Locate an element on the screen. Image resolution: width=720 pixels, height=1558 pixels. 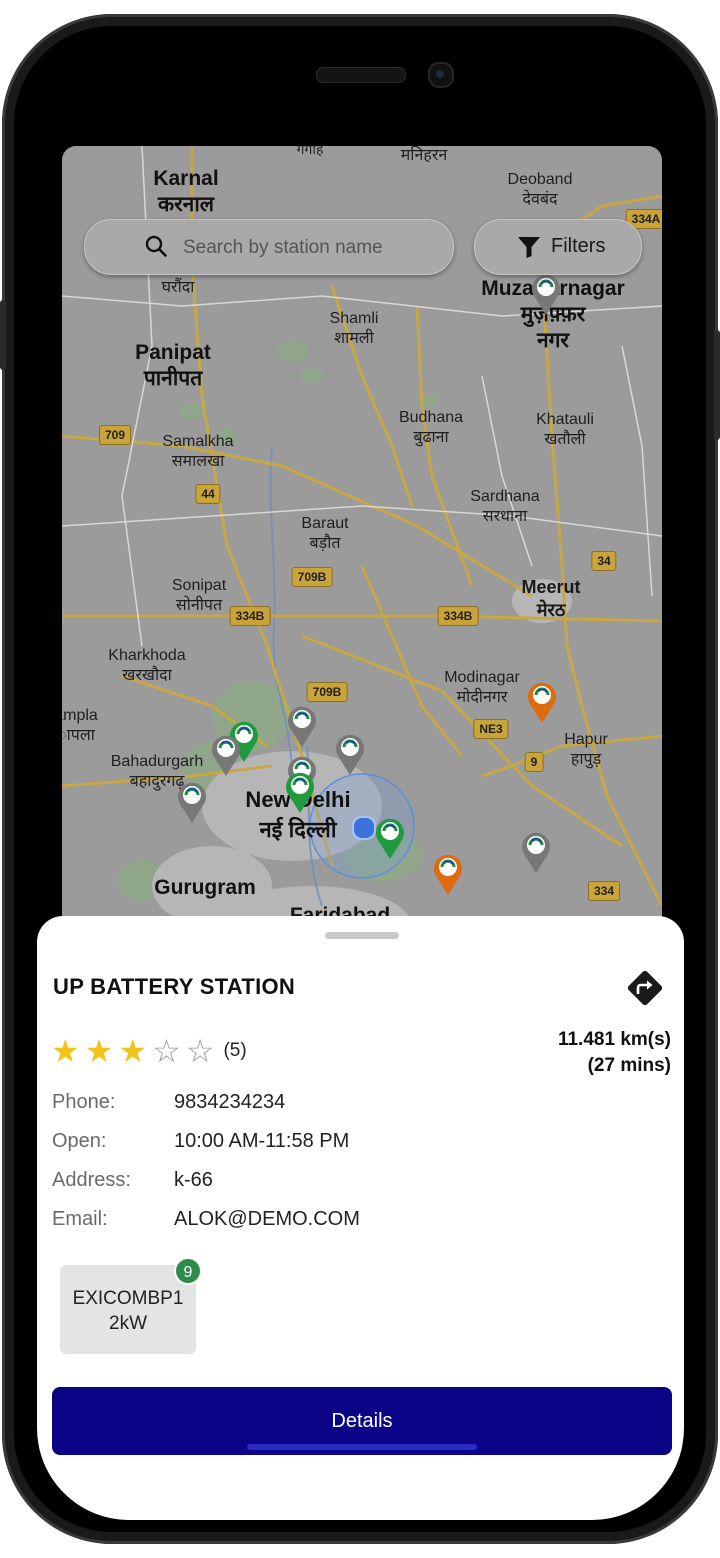
map-label-khatauli: Khatauli खतौली is located at coordinates (565, 429).